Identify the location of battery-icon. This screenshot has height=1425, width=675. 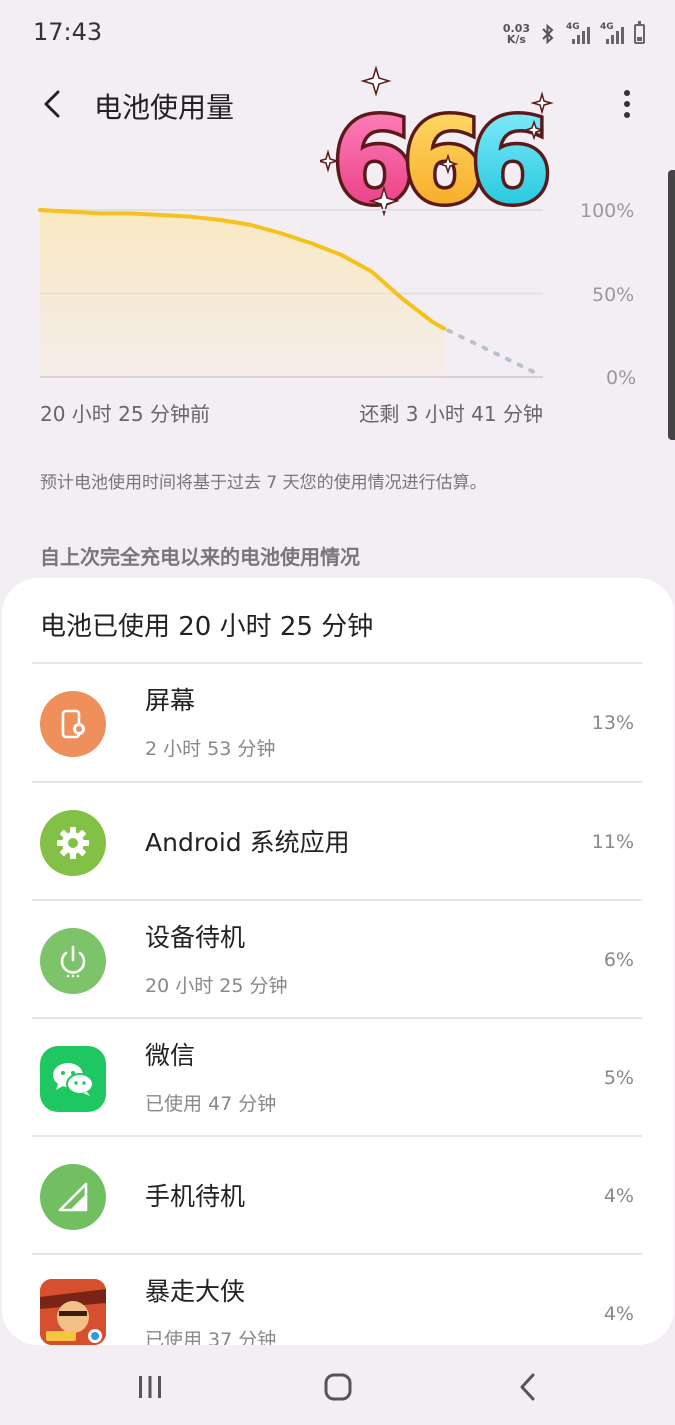
(639, 32).